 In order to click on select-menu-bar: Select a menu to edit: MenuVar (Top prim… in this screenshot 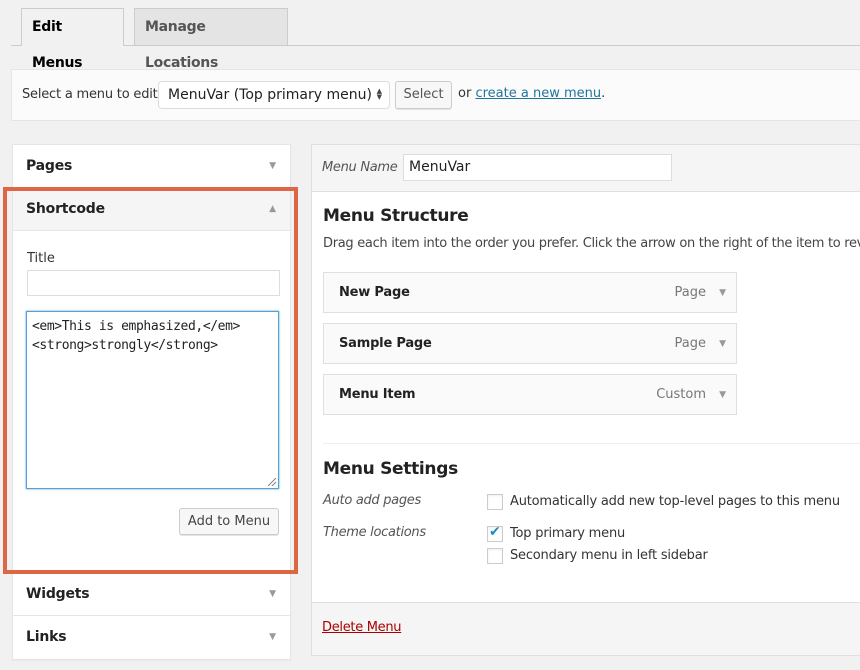, I will do `click(435, 95)`.